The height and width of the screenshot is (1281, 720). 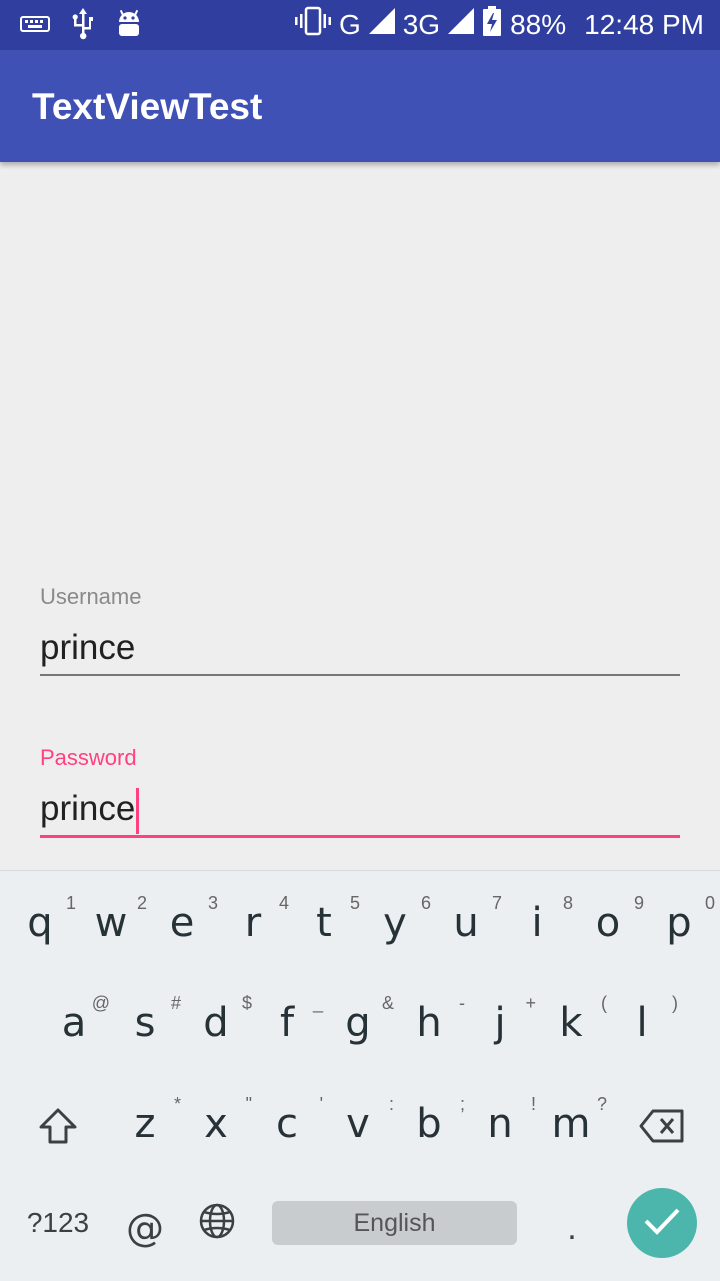 What do you see at coordinates (100, 1003) in the screenshot?
I see `key-hint: @` at bounding box center [100, 1003].